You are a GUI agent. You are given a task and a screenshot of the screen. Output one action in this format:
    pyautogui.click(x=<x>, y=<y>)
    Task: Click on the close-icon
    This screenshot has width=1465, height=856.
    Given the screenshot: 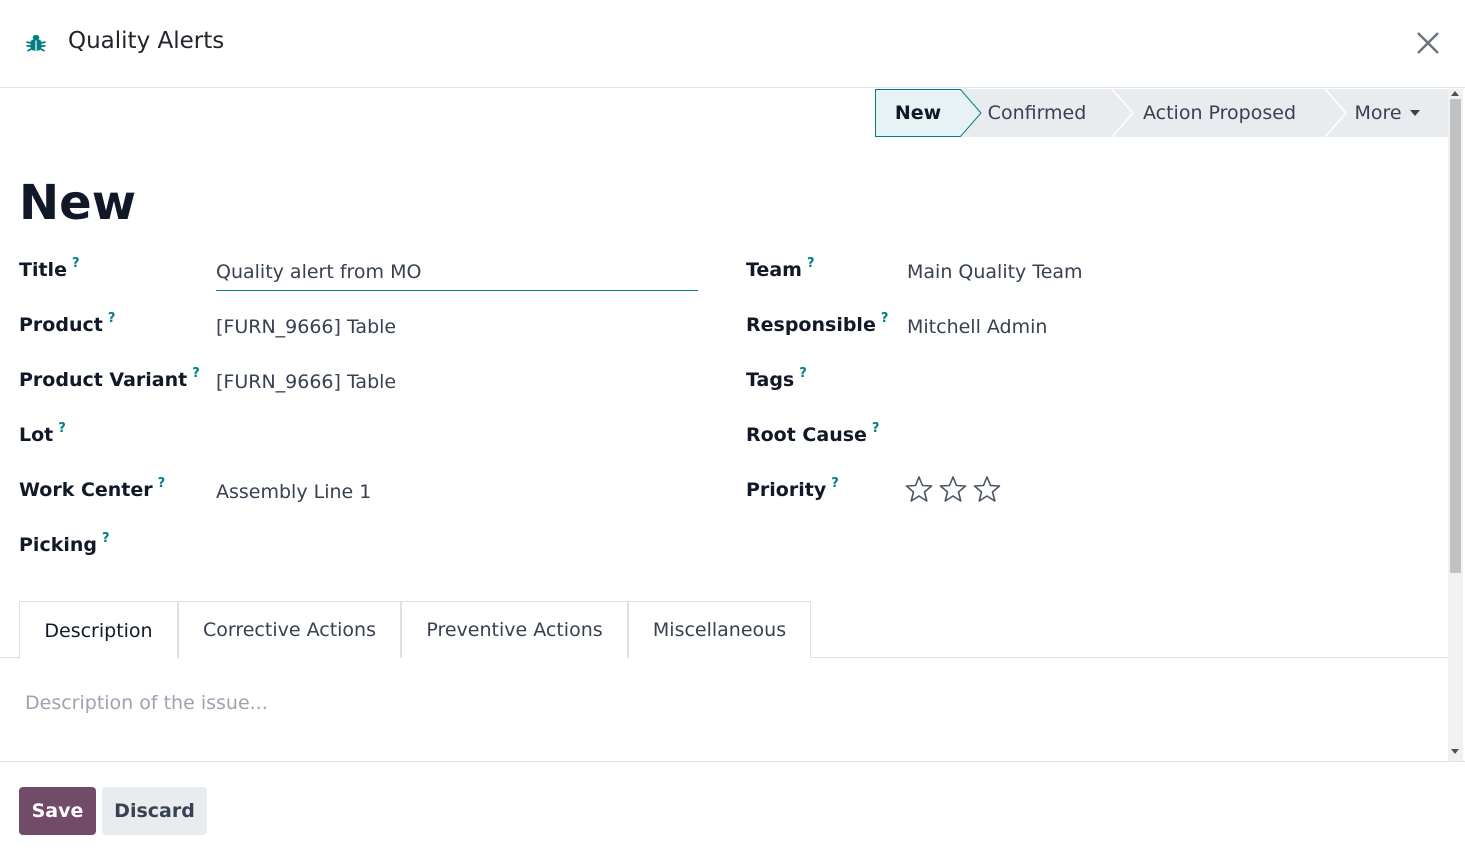 What is the action you would take?
    pyautogui.click(x=1428, y=43)
    